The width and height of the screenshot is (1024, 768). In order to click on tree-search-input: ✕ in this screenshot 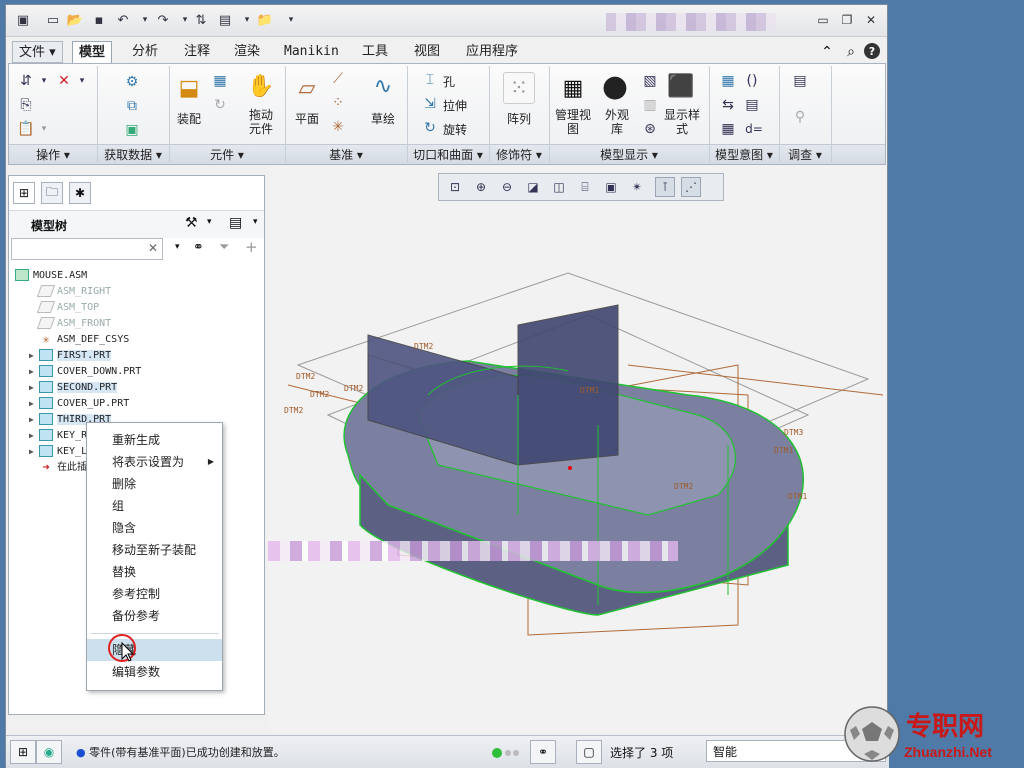, I will do `click(87, 249)`.